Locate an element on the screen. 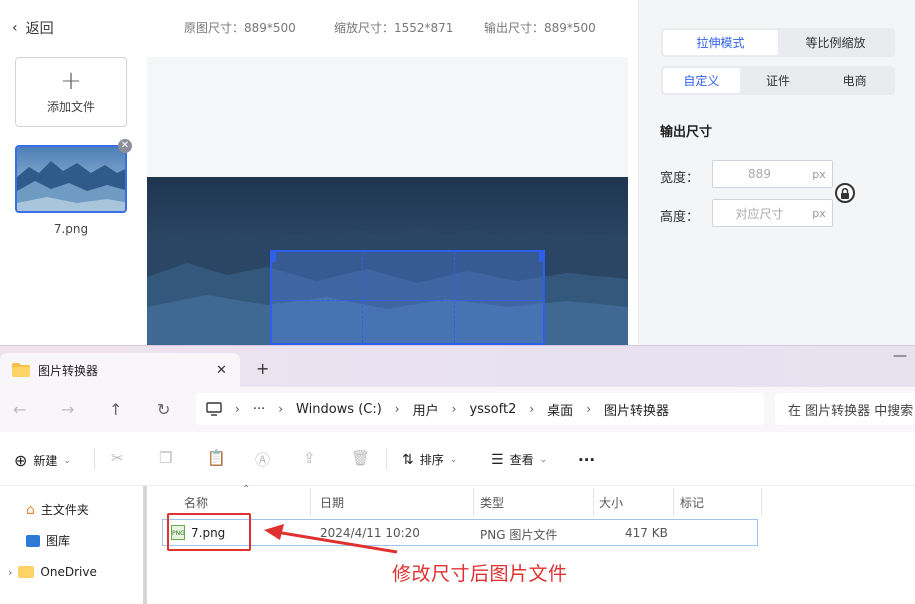  column-header-tags: 标记 is located at coordinates (692, 502).